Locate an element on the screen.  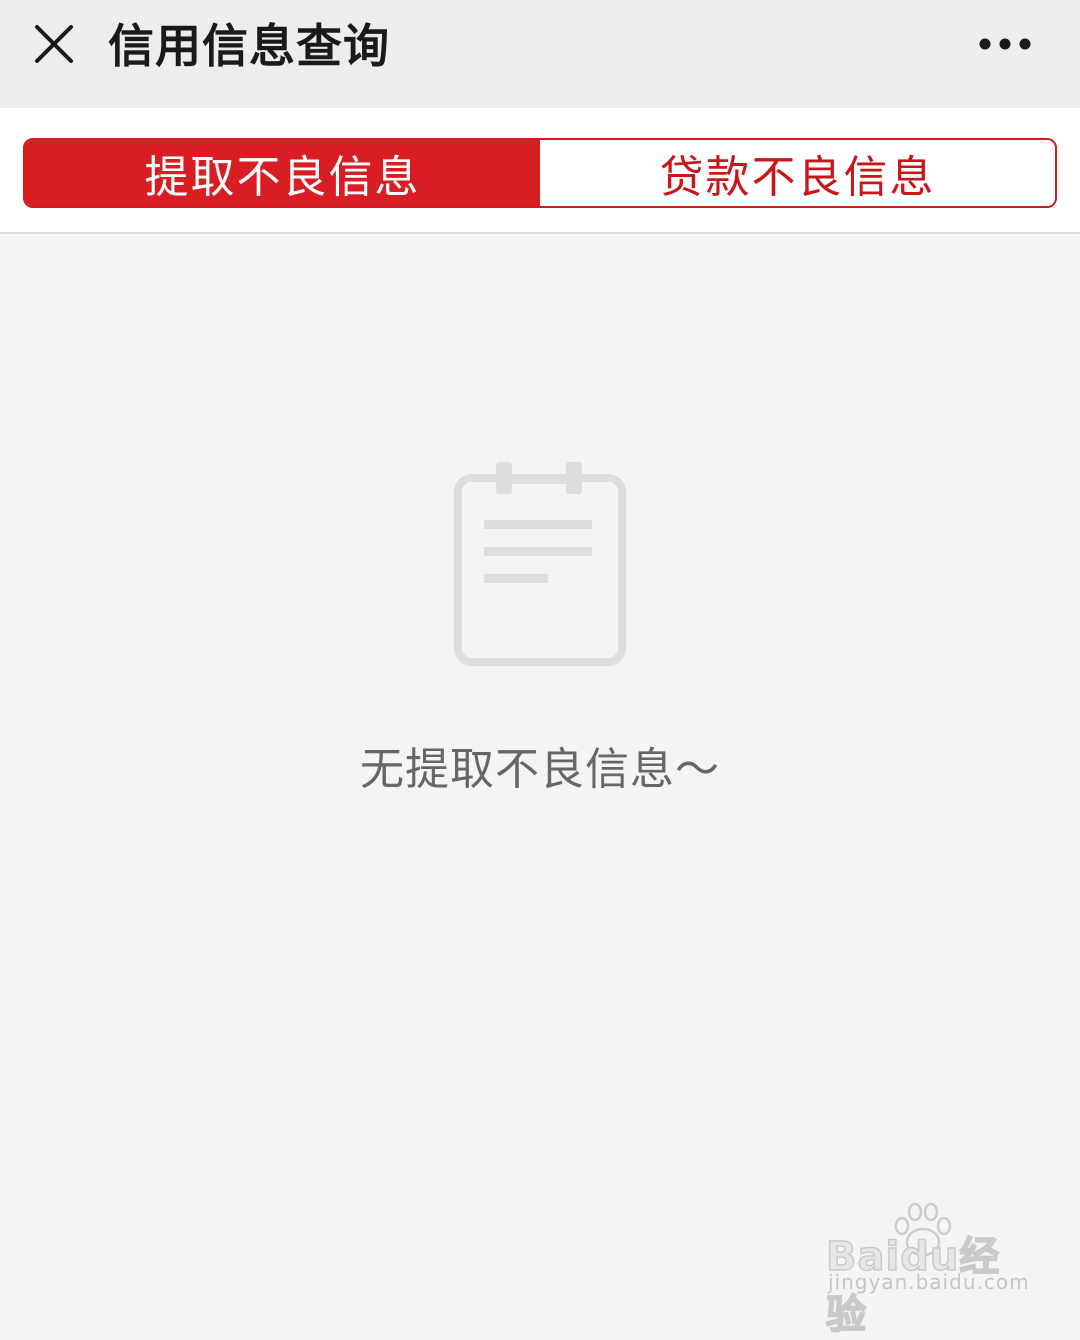
notepad-icon is located at coordinates (540, 564).